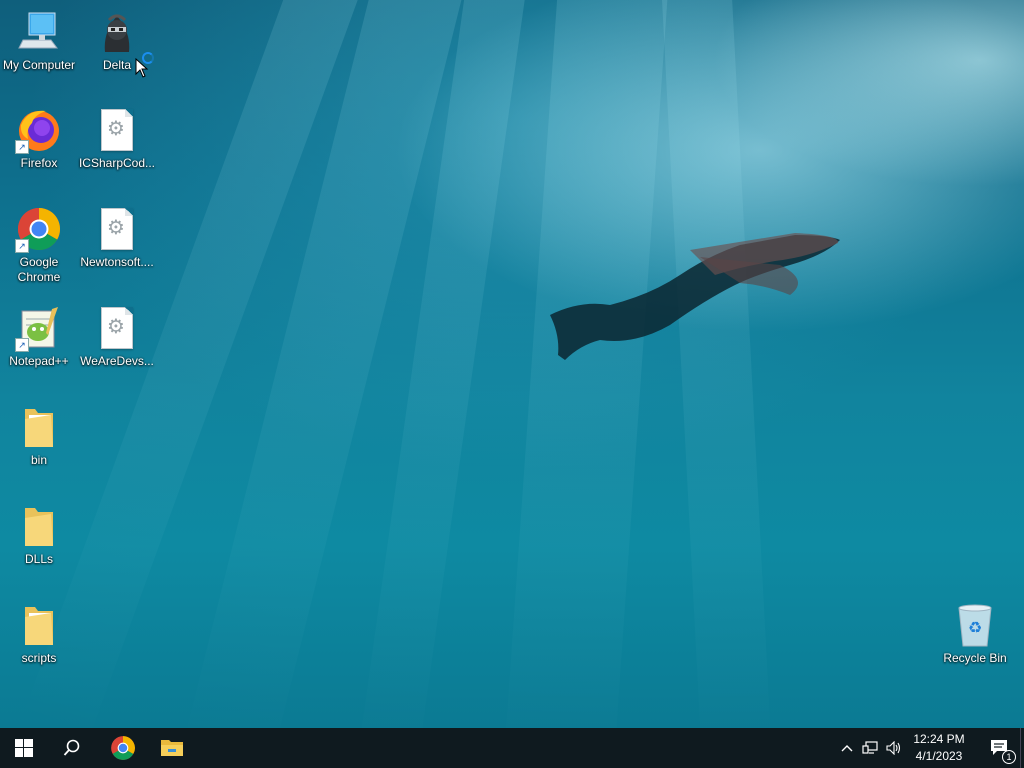 The height and width of the screenshot is (768, 1024). I want to click on desktop-icon-google-chrome: ↗ Google Chrome, so click(39, 245).